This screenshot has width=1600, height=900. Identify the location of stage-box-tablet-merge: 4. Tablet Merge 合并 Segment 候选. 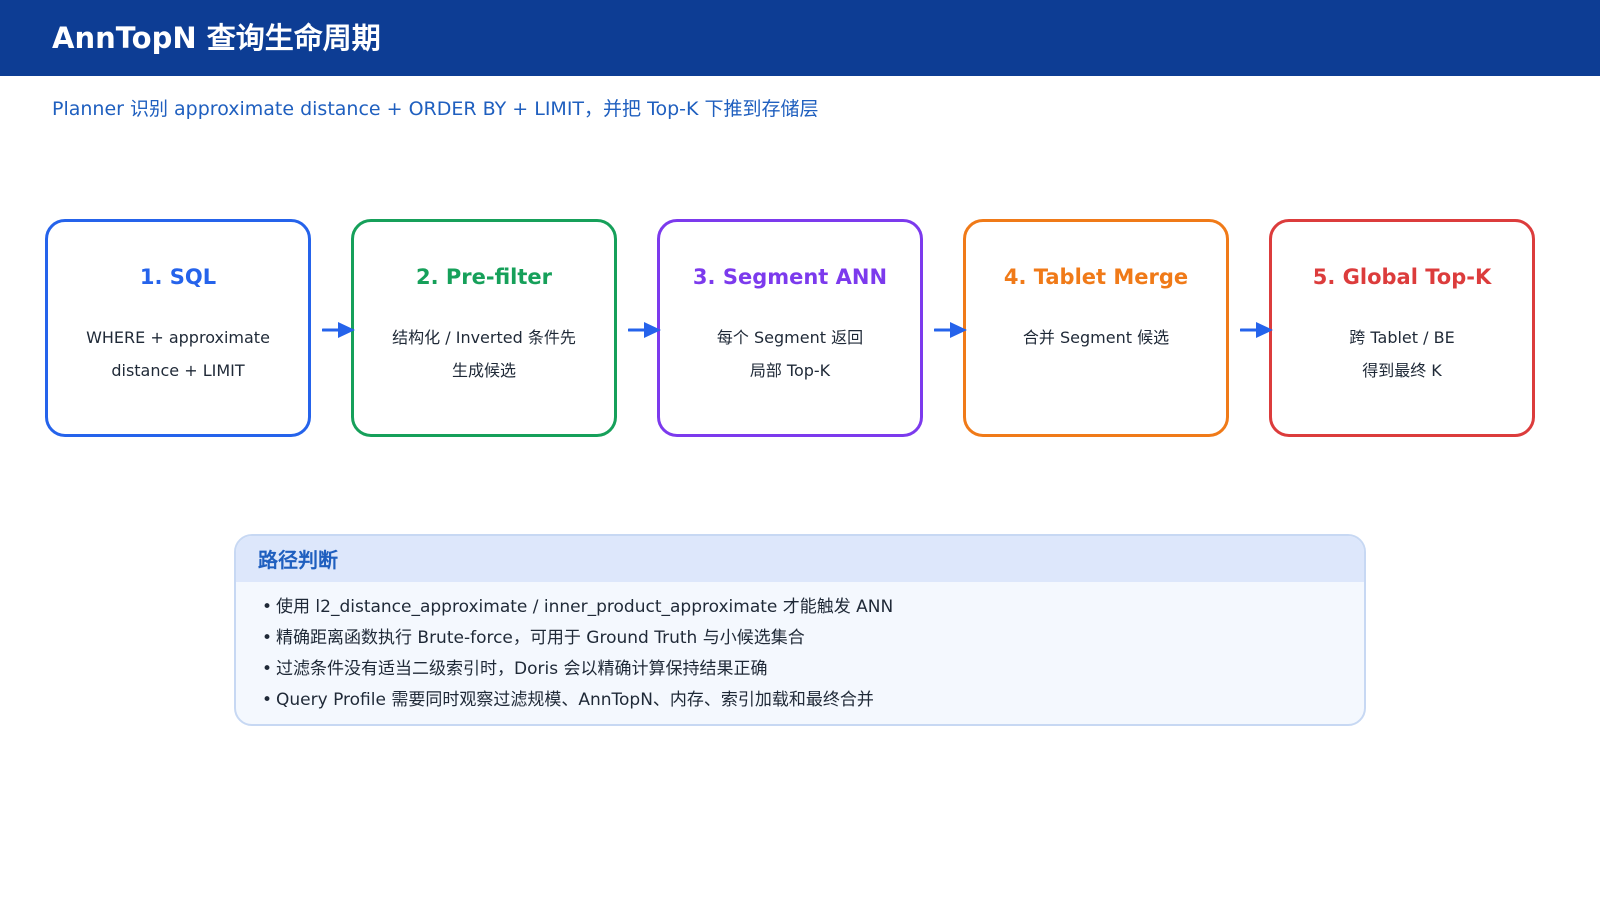
(1096, 328).